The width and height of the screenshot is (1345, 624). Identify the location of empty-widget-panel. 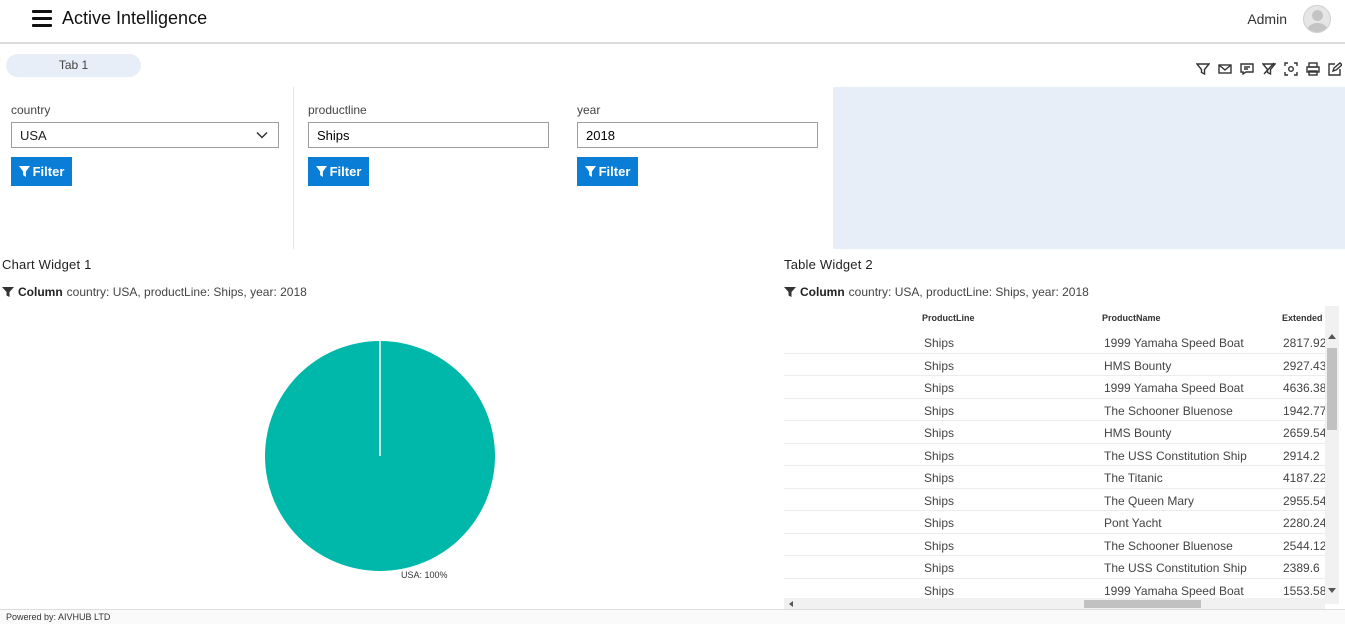
(1089, 168).